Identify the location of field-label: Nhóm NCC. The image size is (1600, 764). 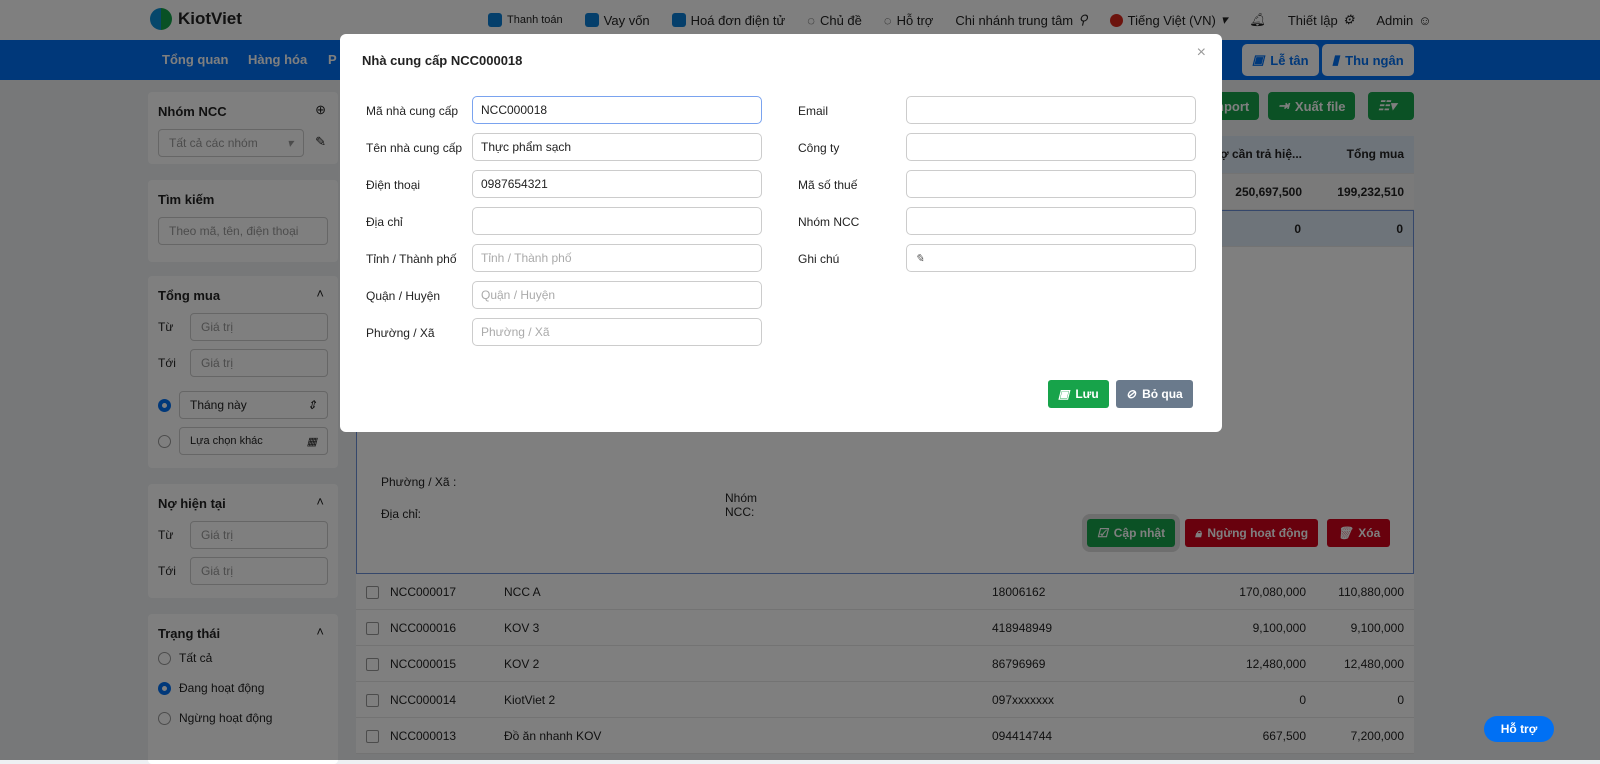
(829, 222).